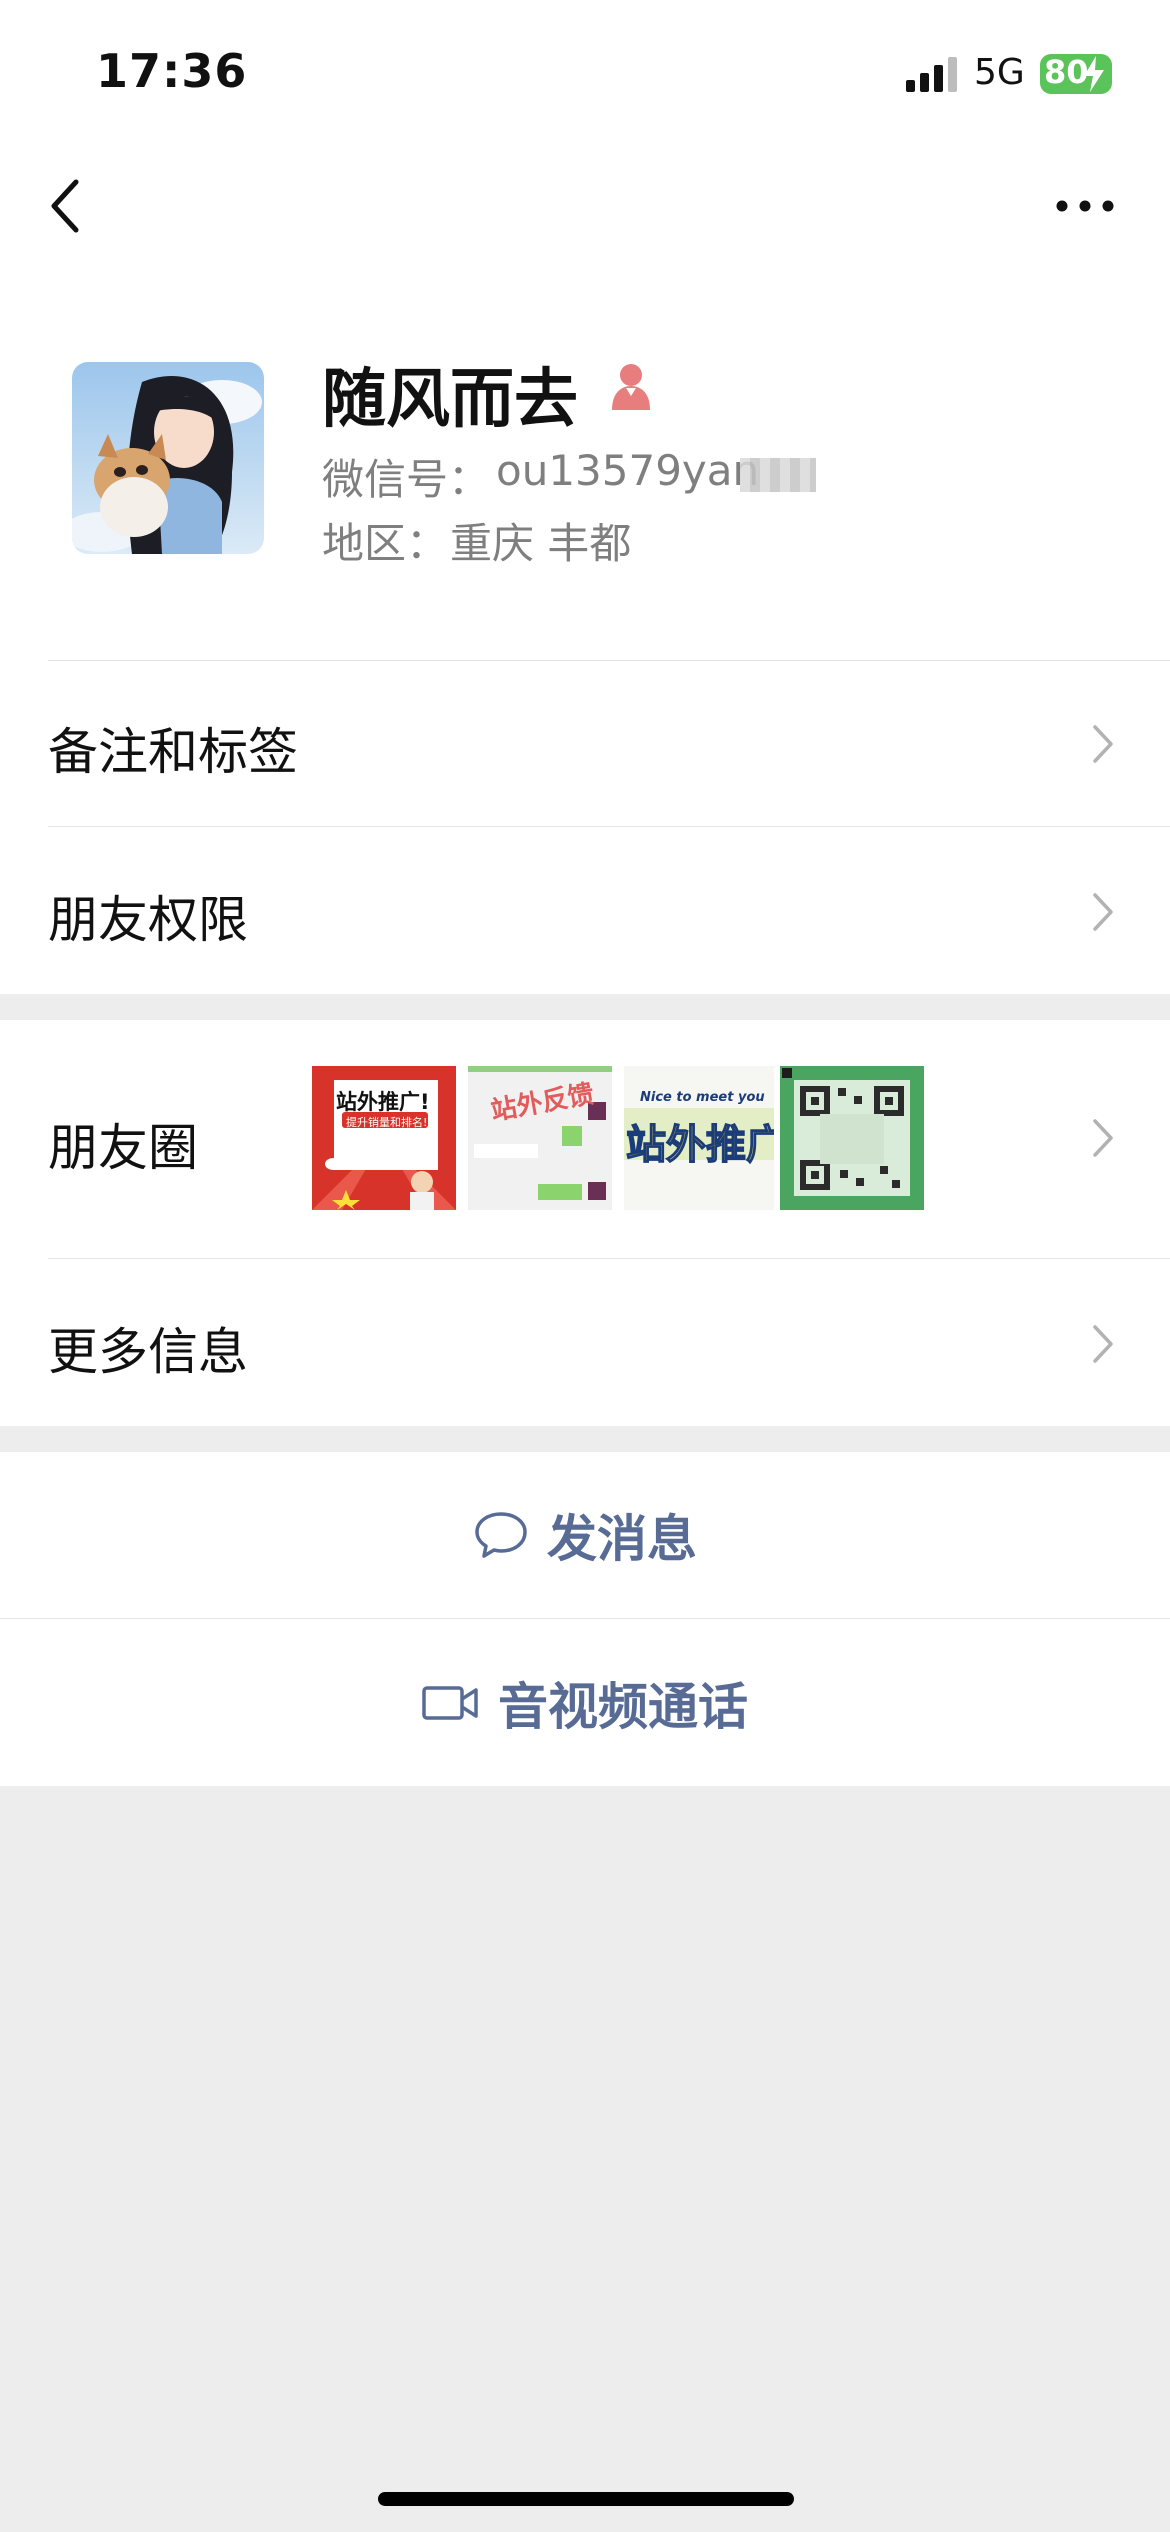 The image size is (1170, 2532). I want to click on send-message-button: 发消息, so click(585, 1535).